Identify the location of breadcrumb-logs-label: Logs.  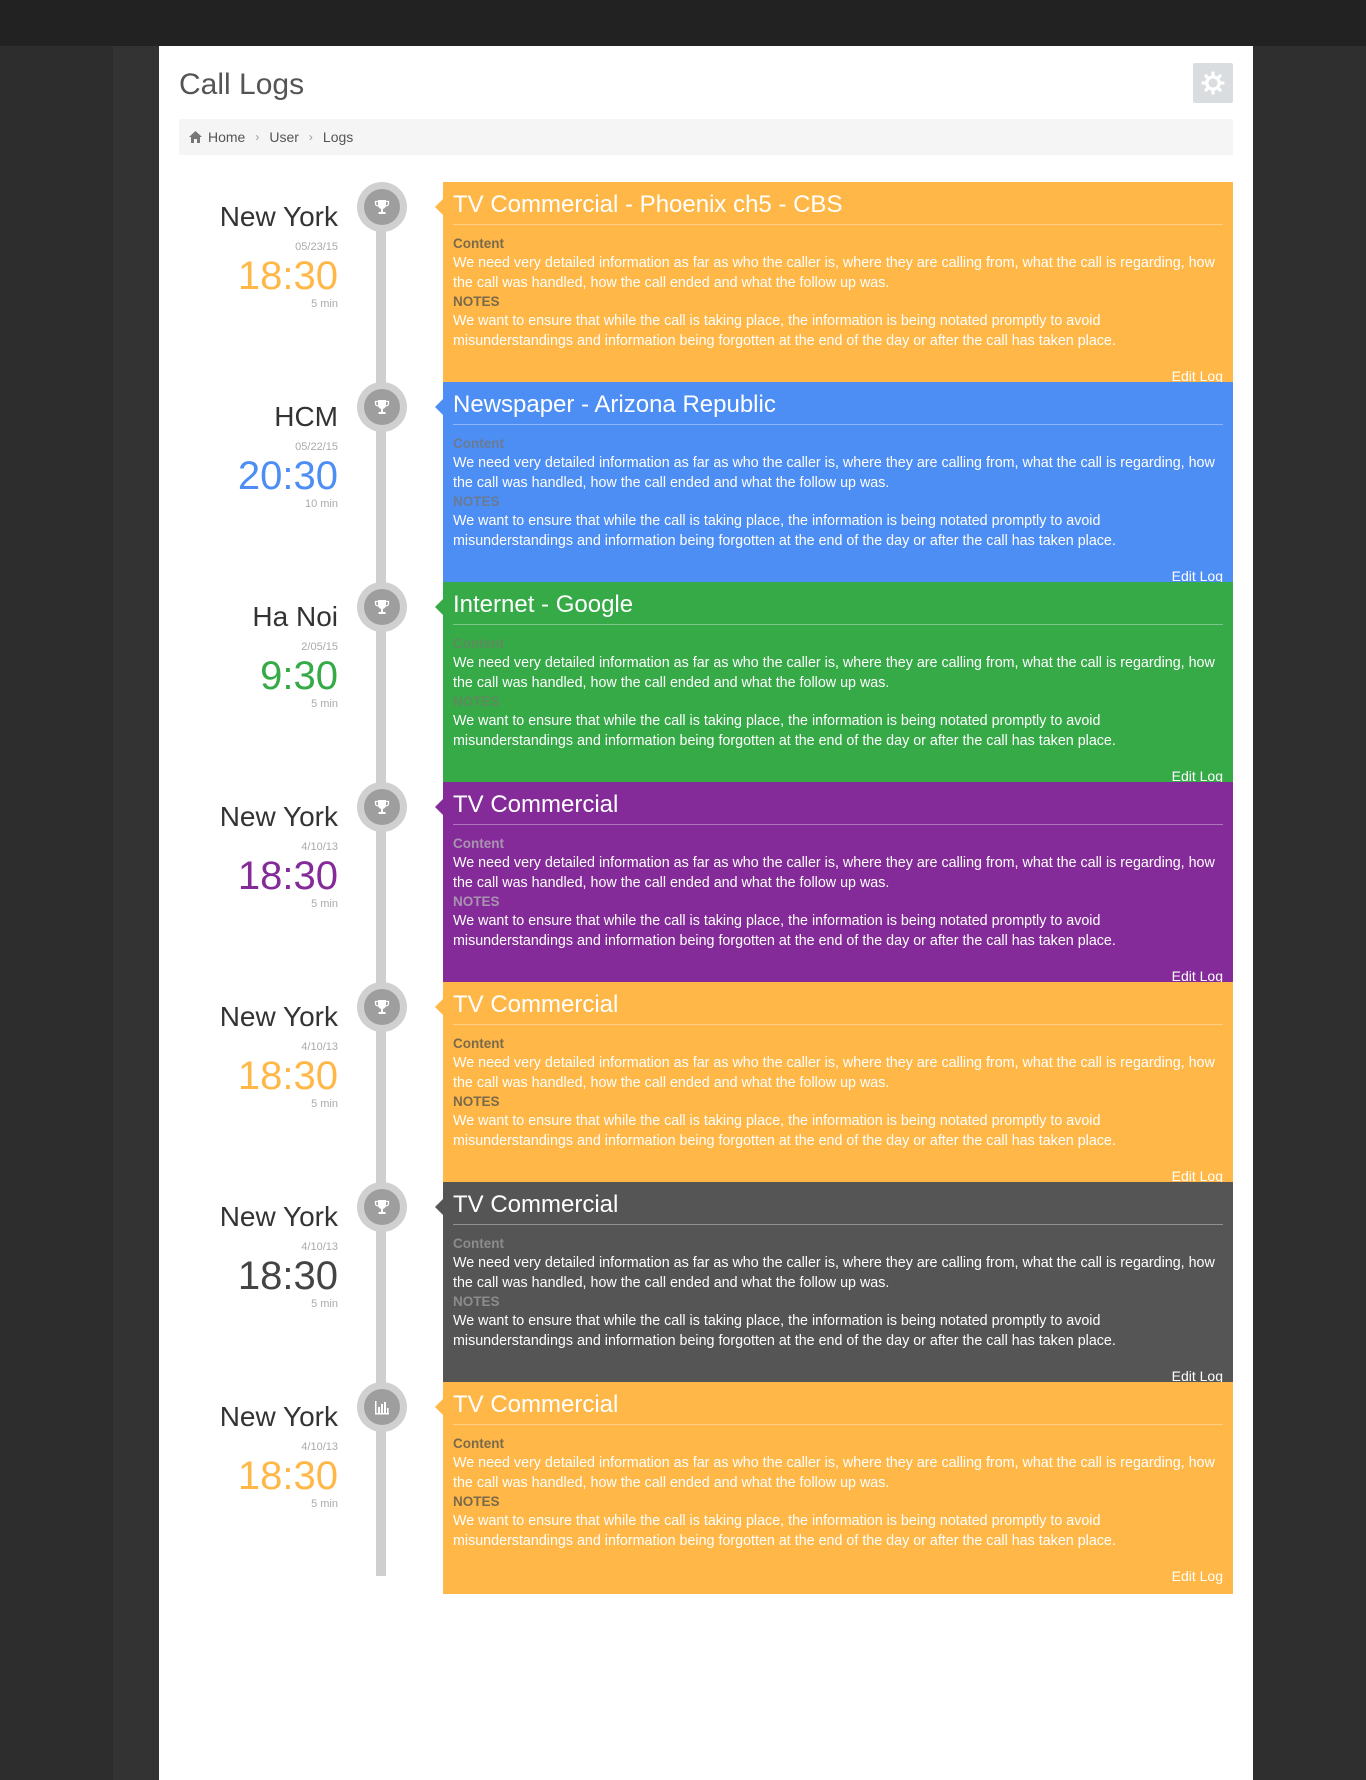
(338, 137).